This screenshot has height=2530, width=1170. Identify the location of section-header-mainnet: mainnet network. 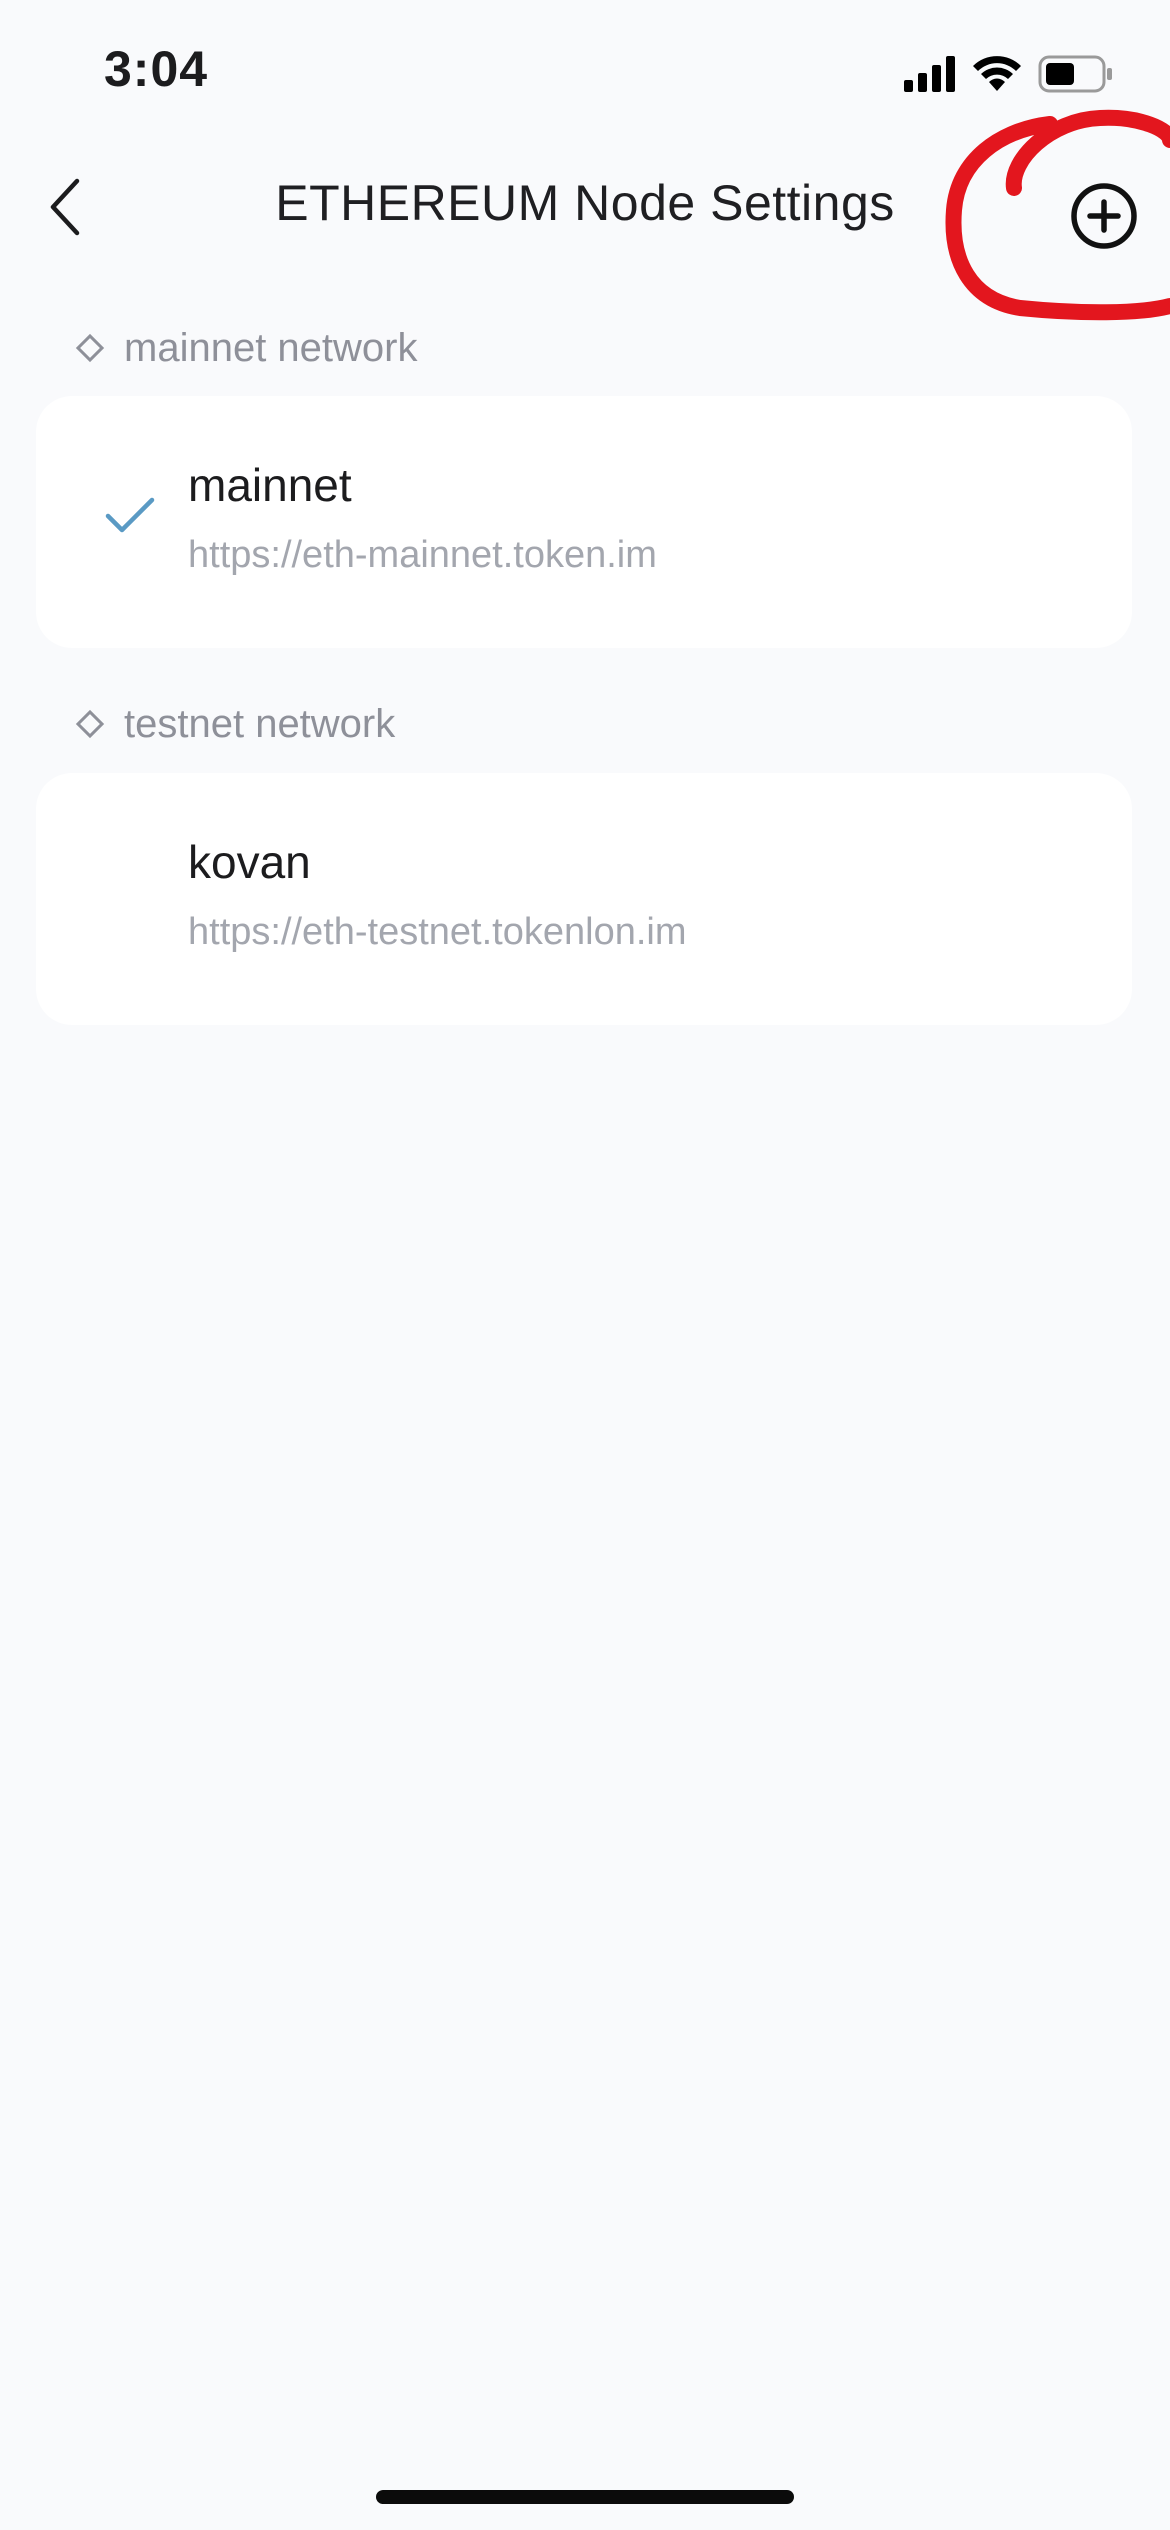
(246, 348).